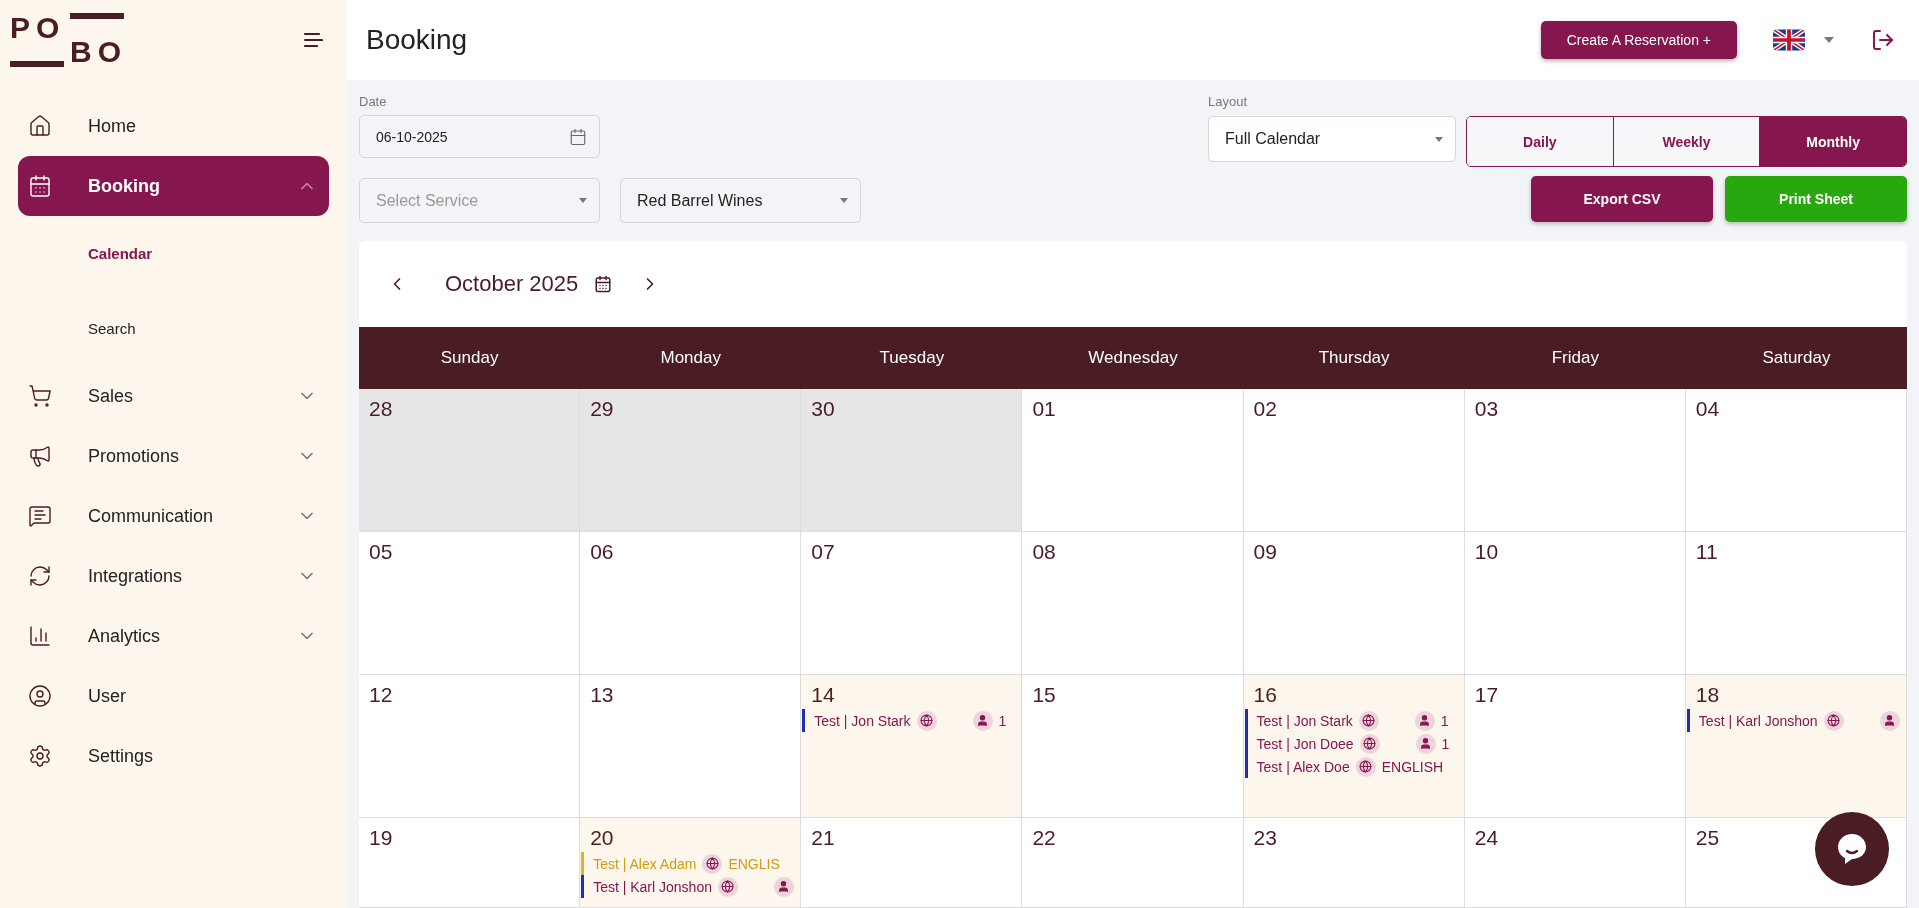 The width and height of the screenshot is (1919, 908). I want to click on settings-icon, so click(40, 756).